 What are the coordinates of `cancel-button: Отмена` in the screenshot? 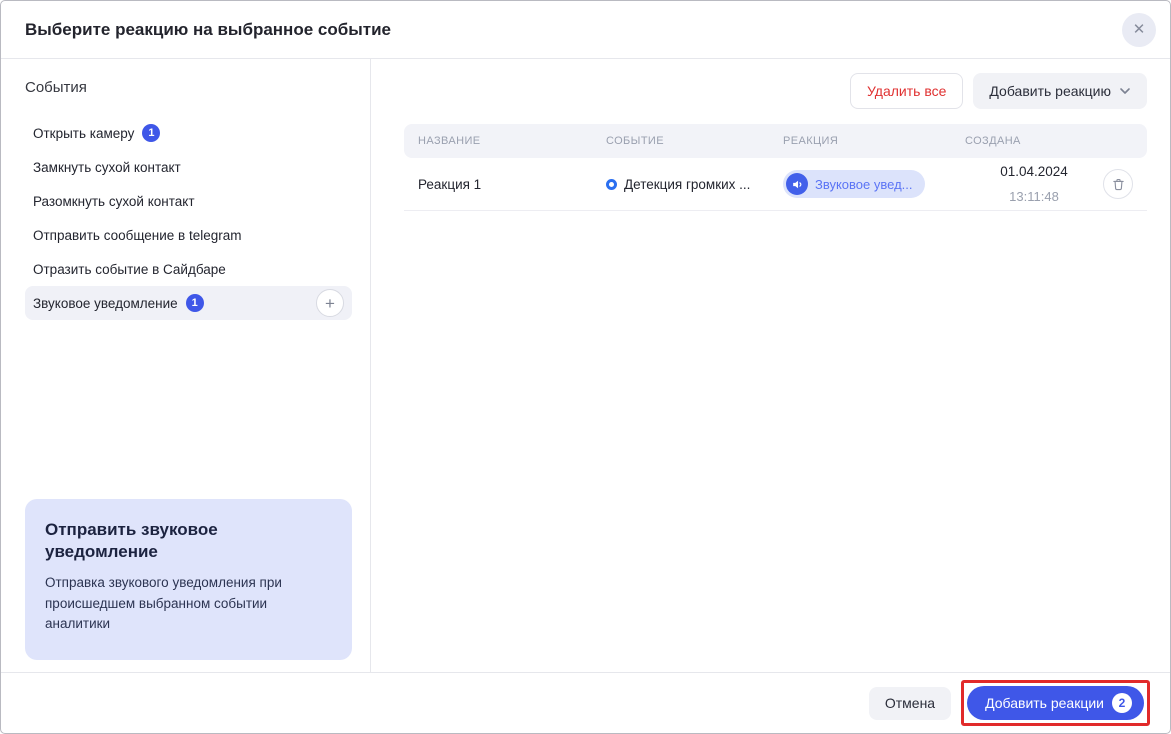 It's located at (910, 703).